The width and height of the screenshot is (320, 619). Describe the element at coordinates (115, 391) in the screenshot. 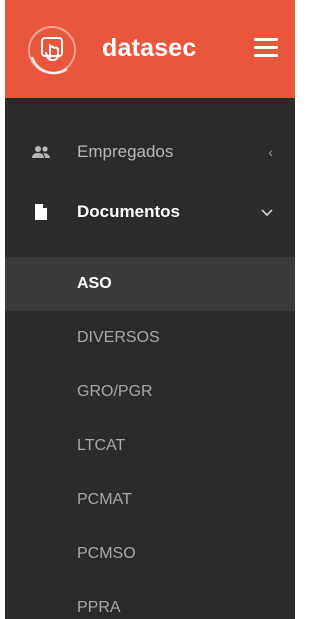

I see `submenu-item-label: GRO/PGR` at that location.